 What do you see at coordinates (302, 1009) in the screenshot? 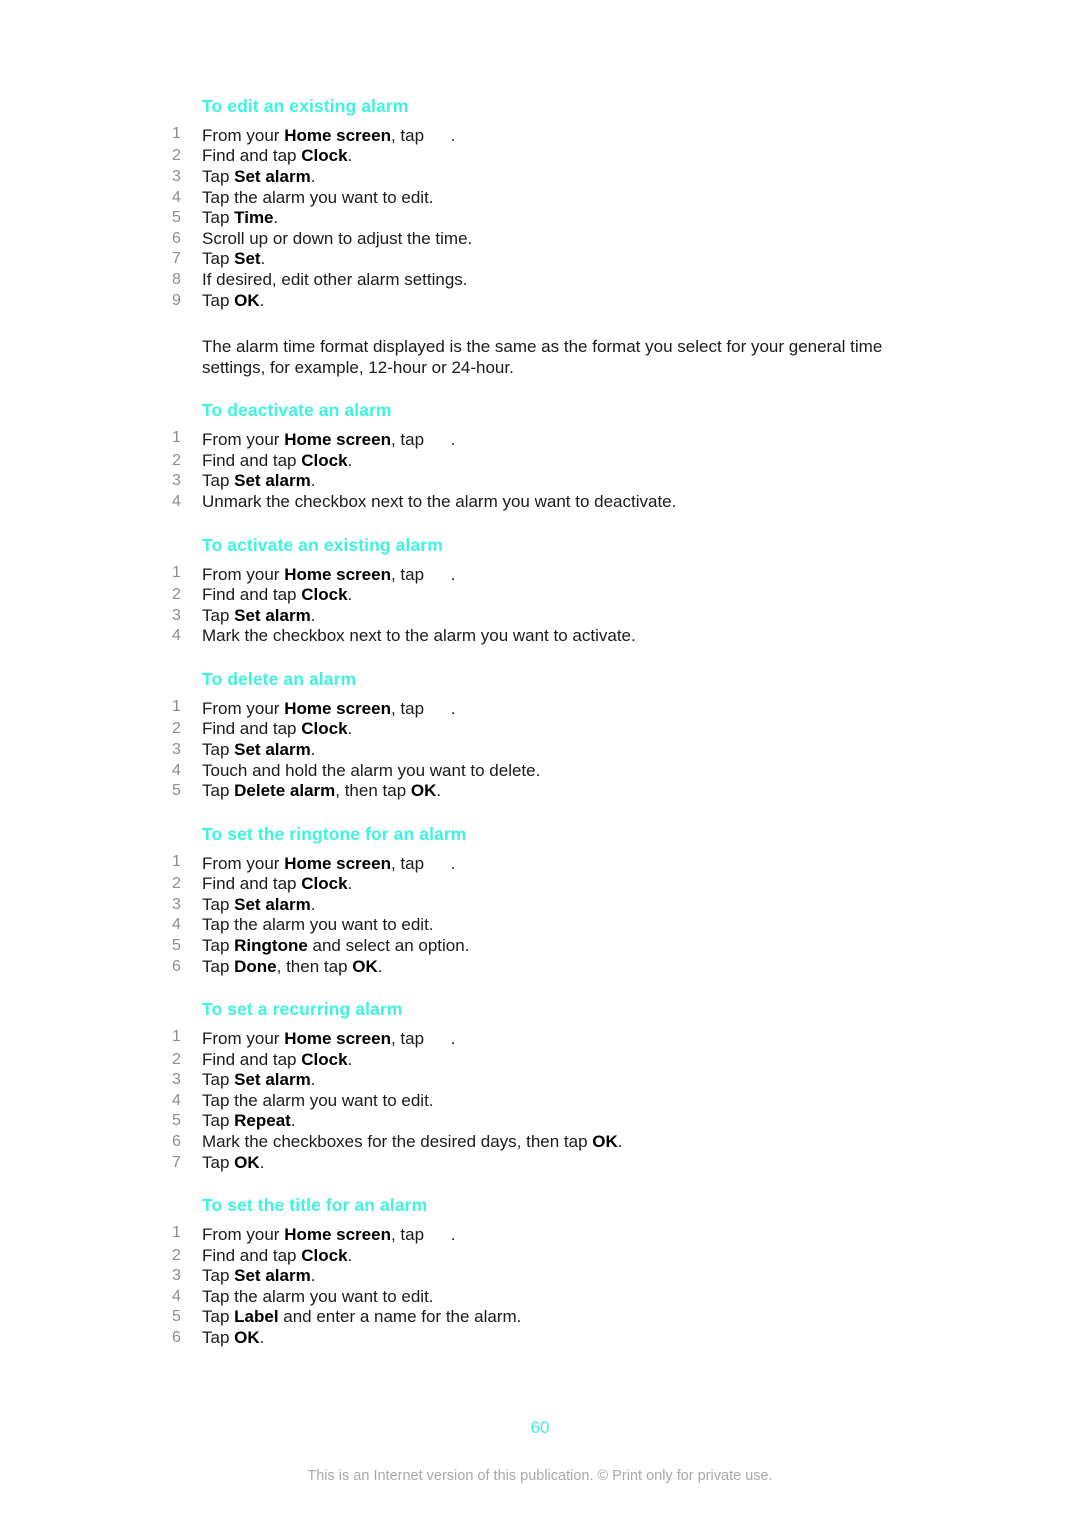
I see `section-heading: To set a recurring alarm` at bounding box center [302, 1009].